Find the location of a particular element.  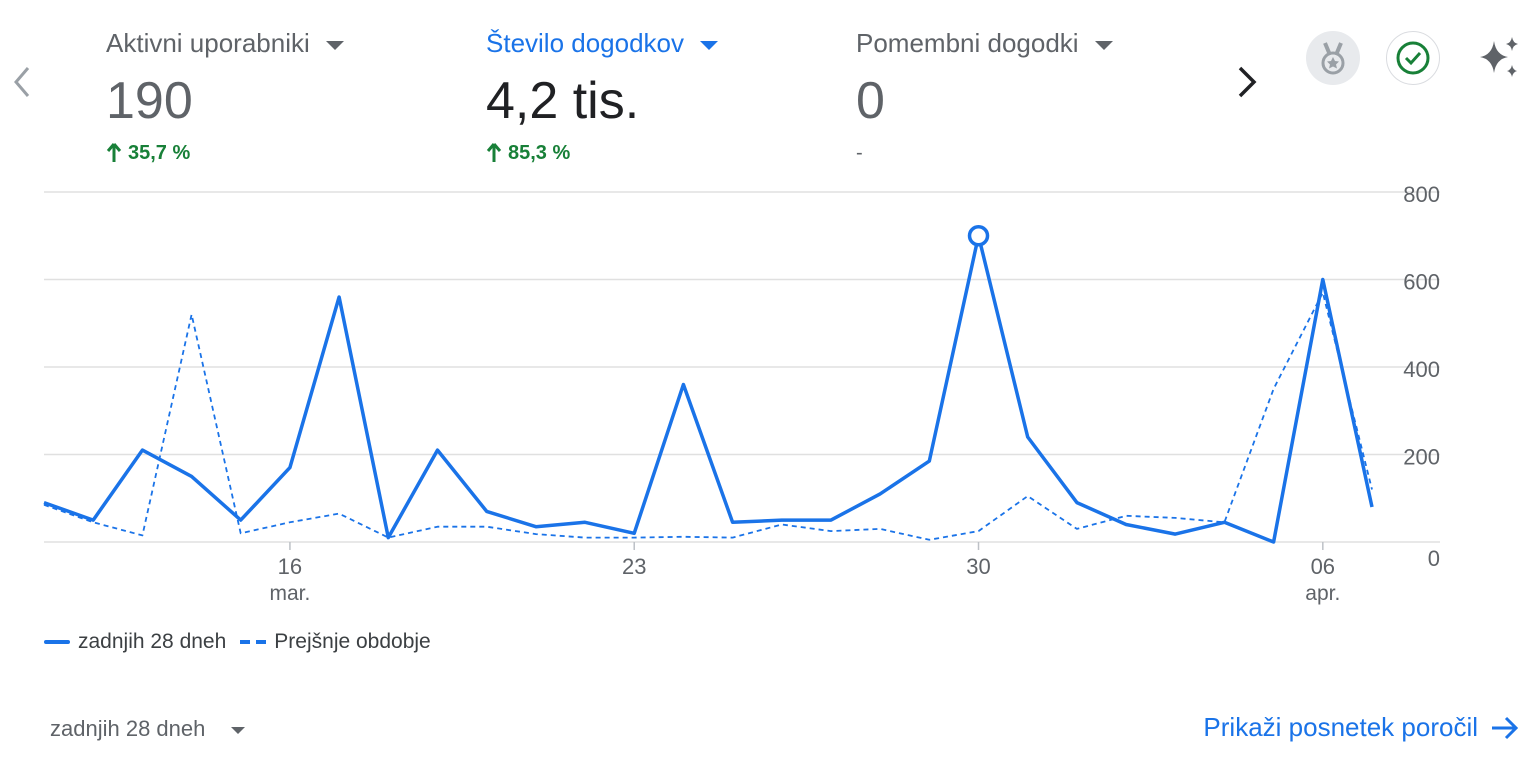

chart-legend: zadnjih 28 dneh Prejšnje obdobje is located at coordinates (237, 642).